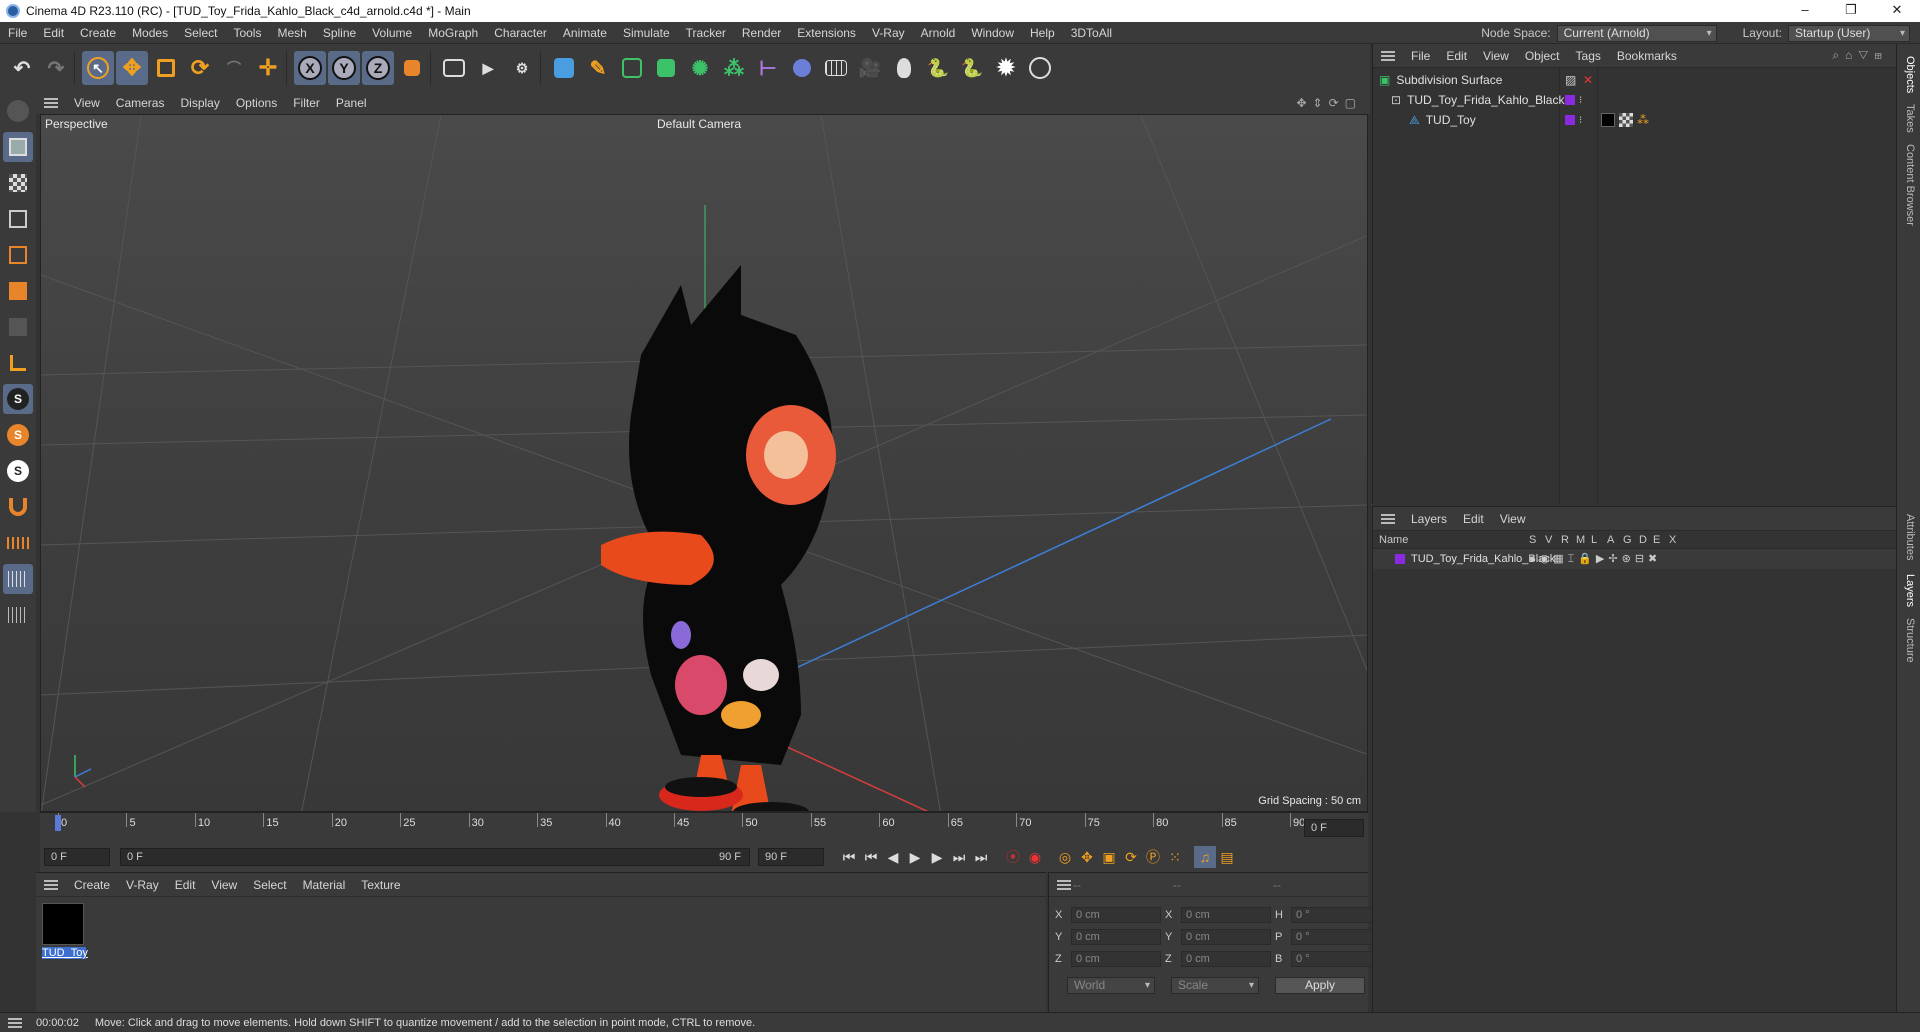  Describe the element at coordinates (1860, 55) in the screenshot. I see `objects-search-icon: ⌕⌂▽⊞` at that location.